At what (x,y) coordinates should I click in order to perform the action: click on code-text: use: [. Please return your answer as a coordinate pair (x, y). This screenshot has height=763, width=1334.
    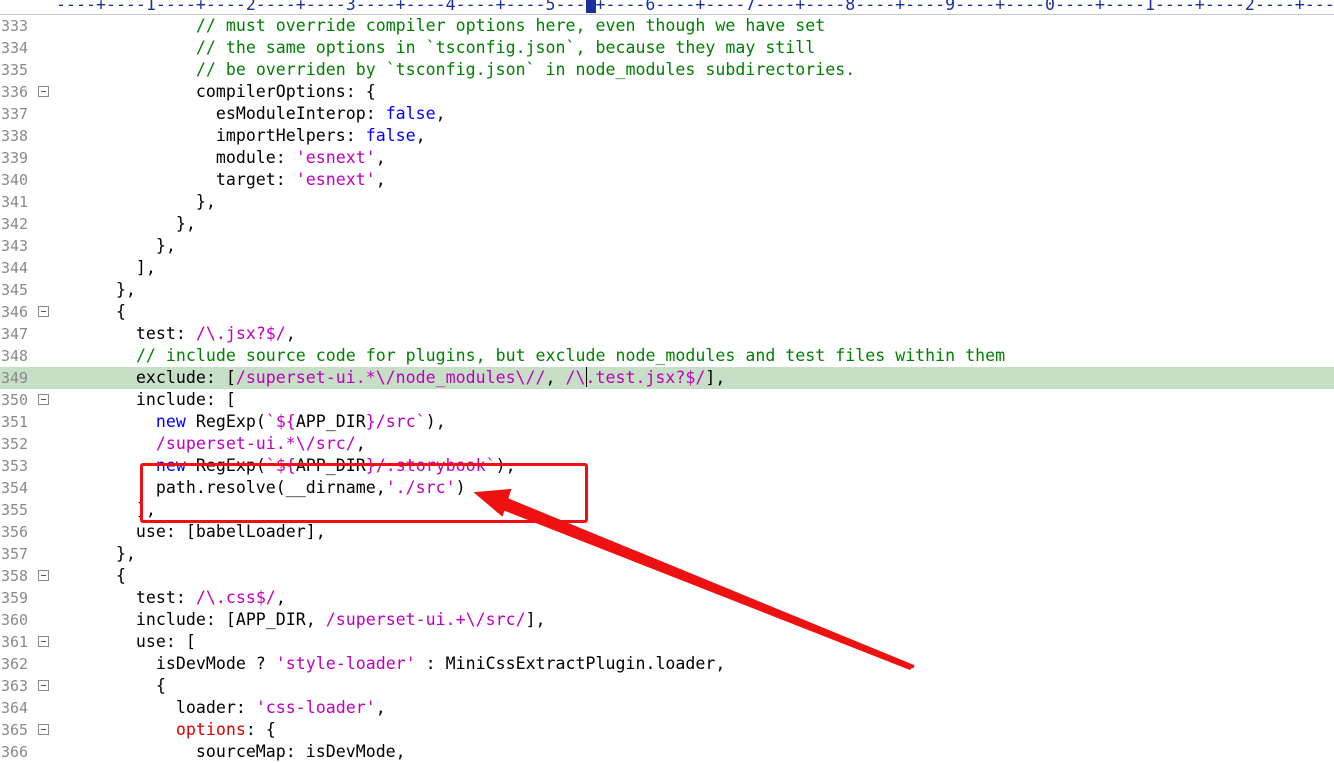
    Looking at the image, I should click on (126, 642).